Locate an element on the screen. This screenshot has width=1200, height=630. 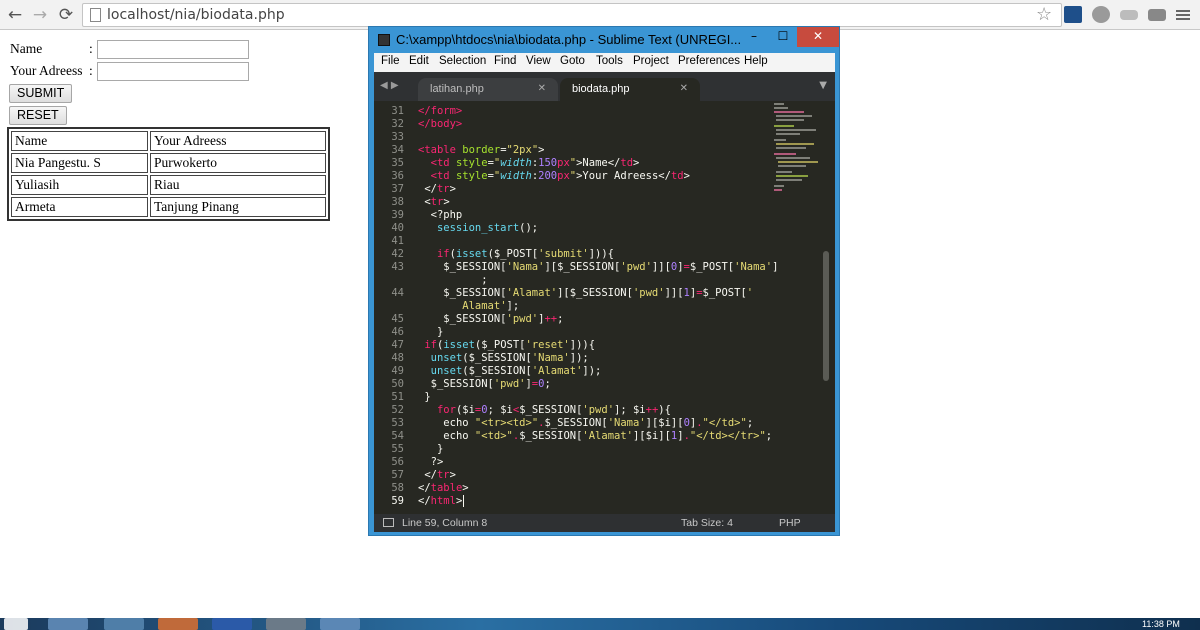
menu-file: File is located at coordinates (390, 61).